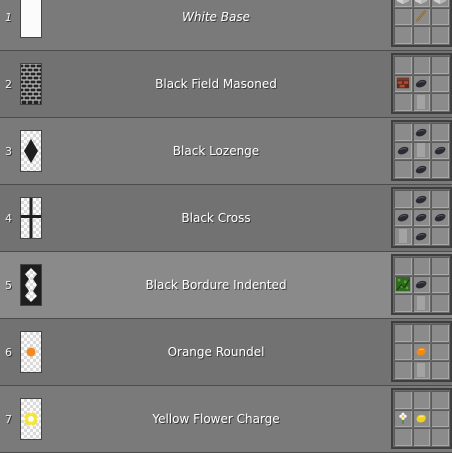 This screenshot has height=453, width=452. I want to click on row-index: 3, so click(8, 151).